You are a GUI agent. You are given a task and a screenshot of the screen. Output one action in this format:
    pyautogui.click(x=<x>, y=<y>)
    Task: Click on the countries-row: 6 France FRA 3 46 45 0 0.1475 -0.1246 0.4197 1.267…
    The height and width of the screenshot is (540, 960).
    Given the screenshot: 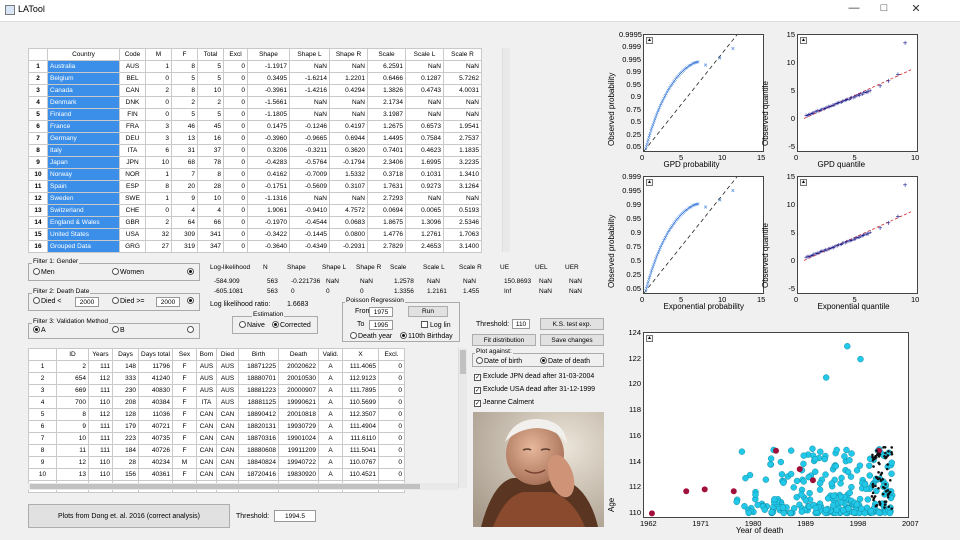 What is the action you would take?
    pyautogui.click(x=255, y=127)
    